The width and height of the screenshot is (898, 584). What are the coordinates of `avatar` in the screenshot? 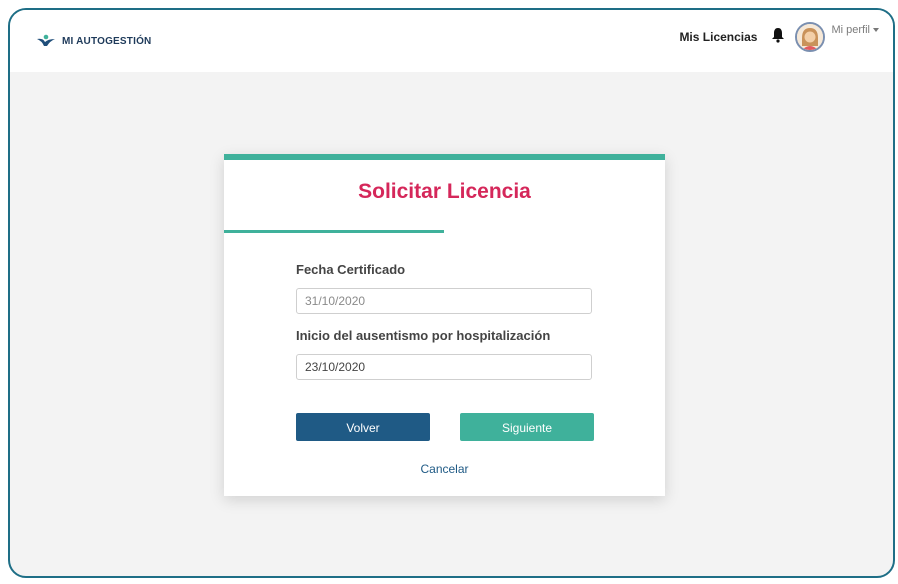 It's located at (810, 37).